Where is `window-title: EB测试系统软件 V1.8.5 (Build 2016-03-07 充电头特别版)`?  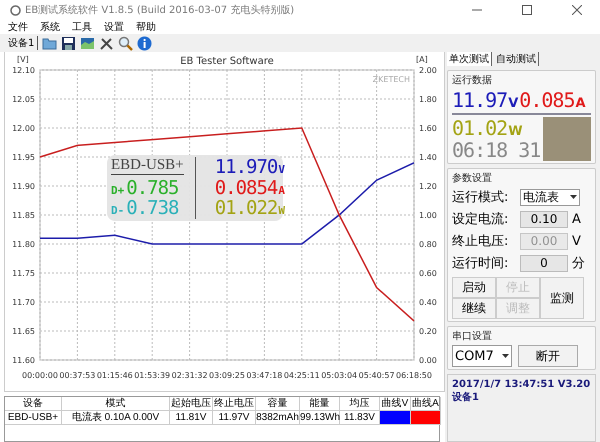
window-title: EB测试系统软件 V1.8.5 (Build 2016-03-07 充电头特别版) is located at coordinates (160, 10).